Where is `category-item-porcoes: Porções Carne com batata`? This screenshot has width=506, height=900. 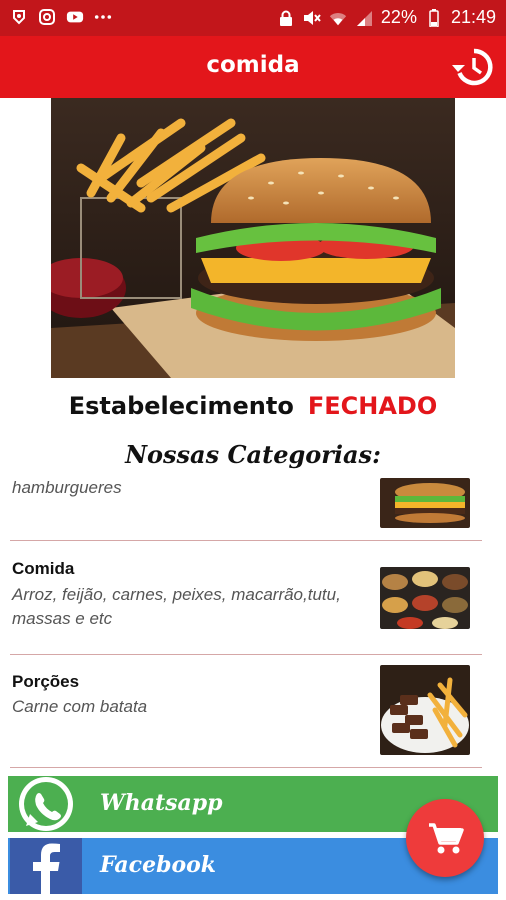
category-item-porcoes: Porções Carne com batata is located at coordinates (253, 711).